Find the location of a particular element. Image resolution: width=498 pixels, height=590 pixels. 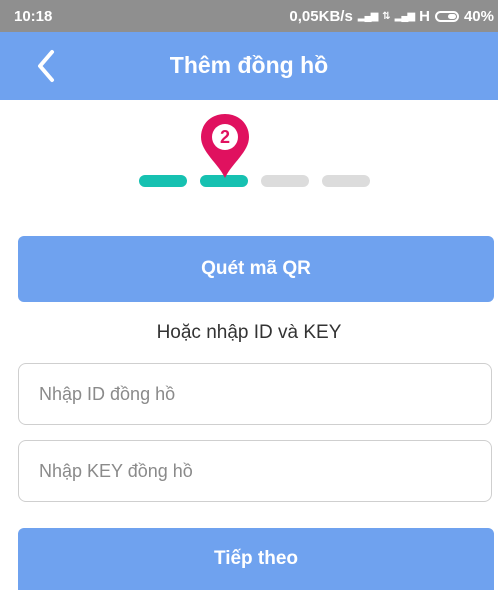

network-speed: 0,05KB/s is located at coordinates (321, 16).